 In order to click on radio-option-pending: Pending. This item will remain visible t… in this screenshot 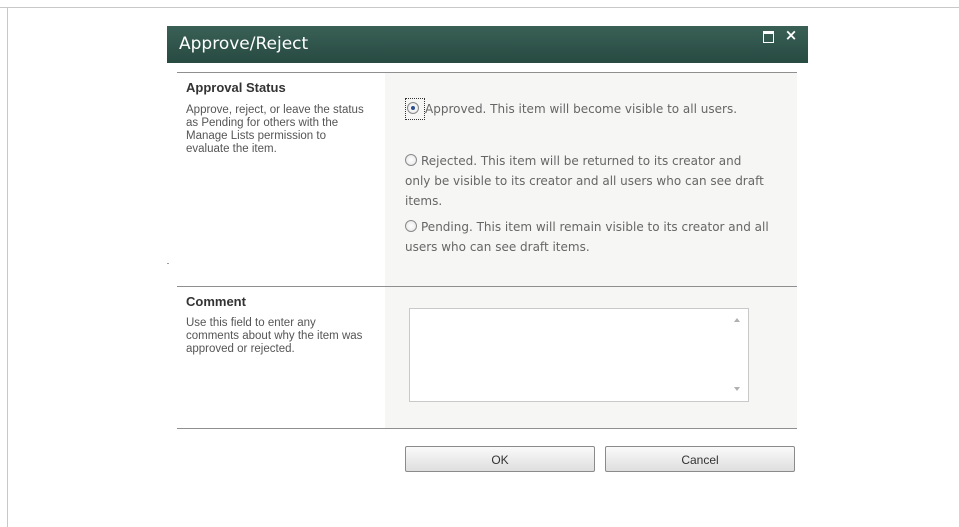, I will do `click(587, 237)`.